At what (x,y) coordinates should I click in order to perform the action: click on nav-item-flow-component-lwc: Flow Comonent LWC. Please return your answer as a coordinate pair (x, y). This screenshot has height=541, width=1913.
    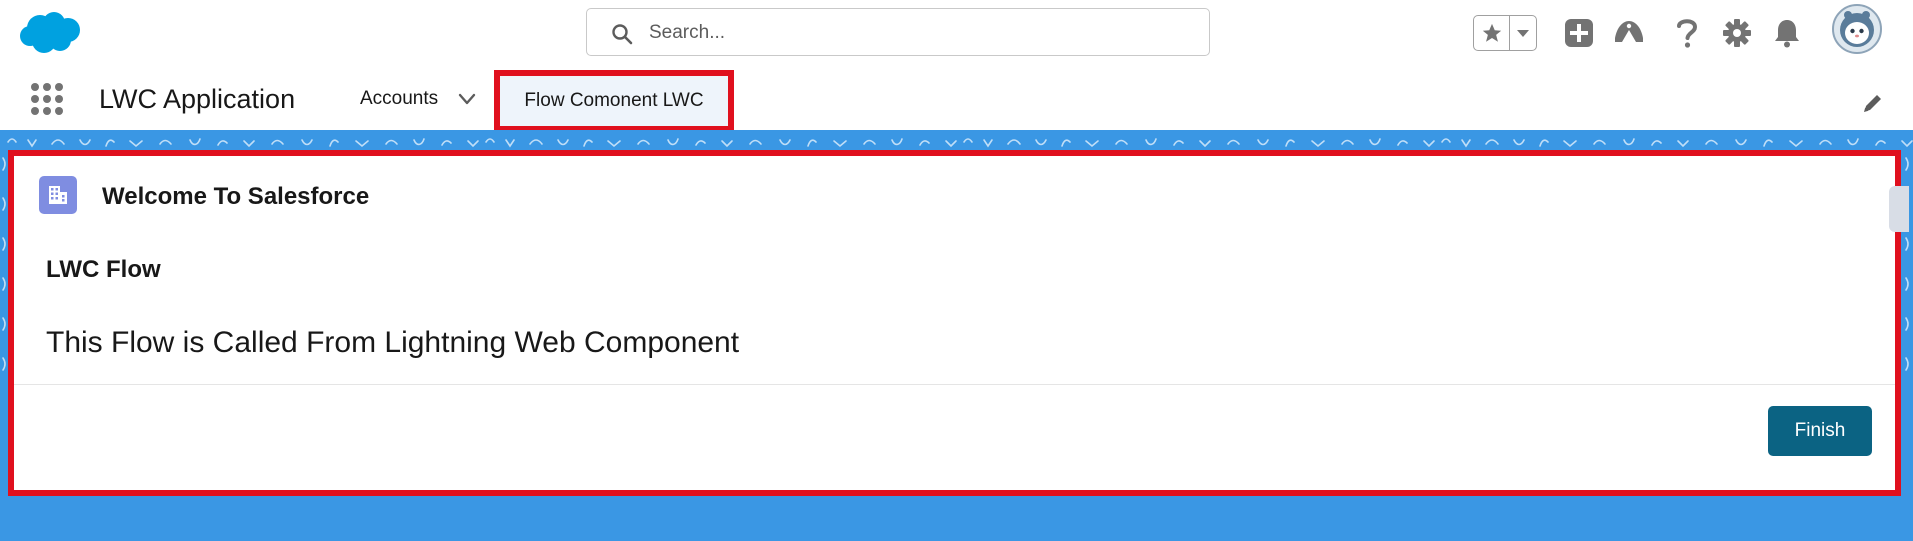
    Looking at the image, I should click on (614, 101).